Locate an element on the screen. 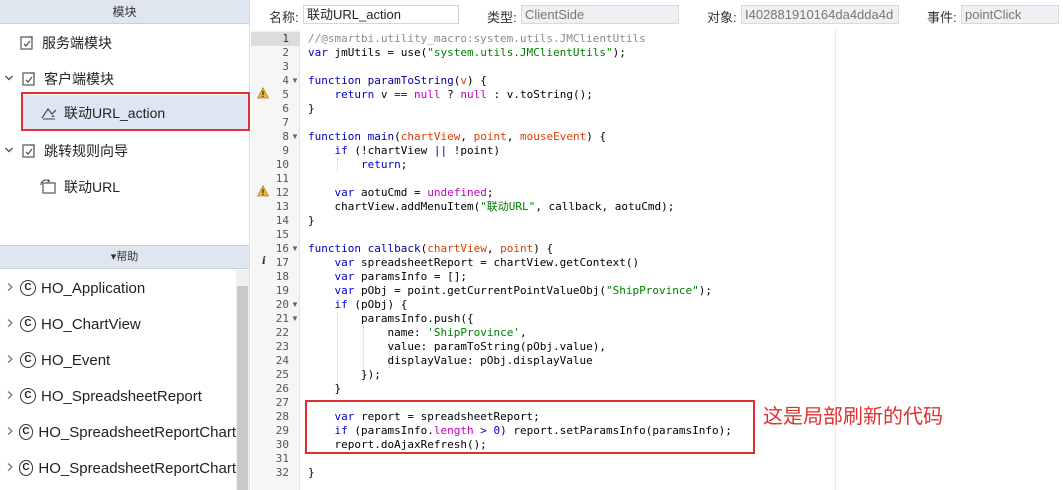 The width and height of the screenshot is (1063, 490). code-line-10: return; is located at coordinates (384, 164).